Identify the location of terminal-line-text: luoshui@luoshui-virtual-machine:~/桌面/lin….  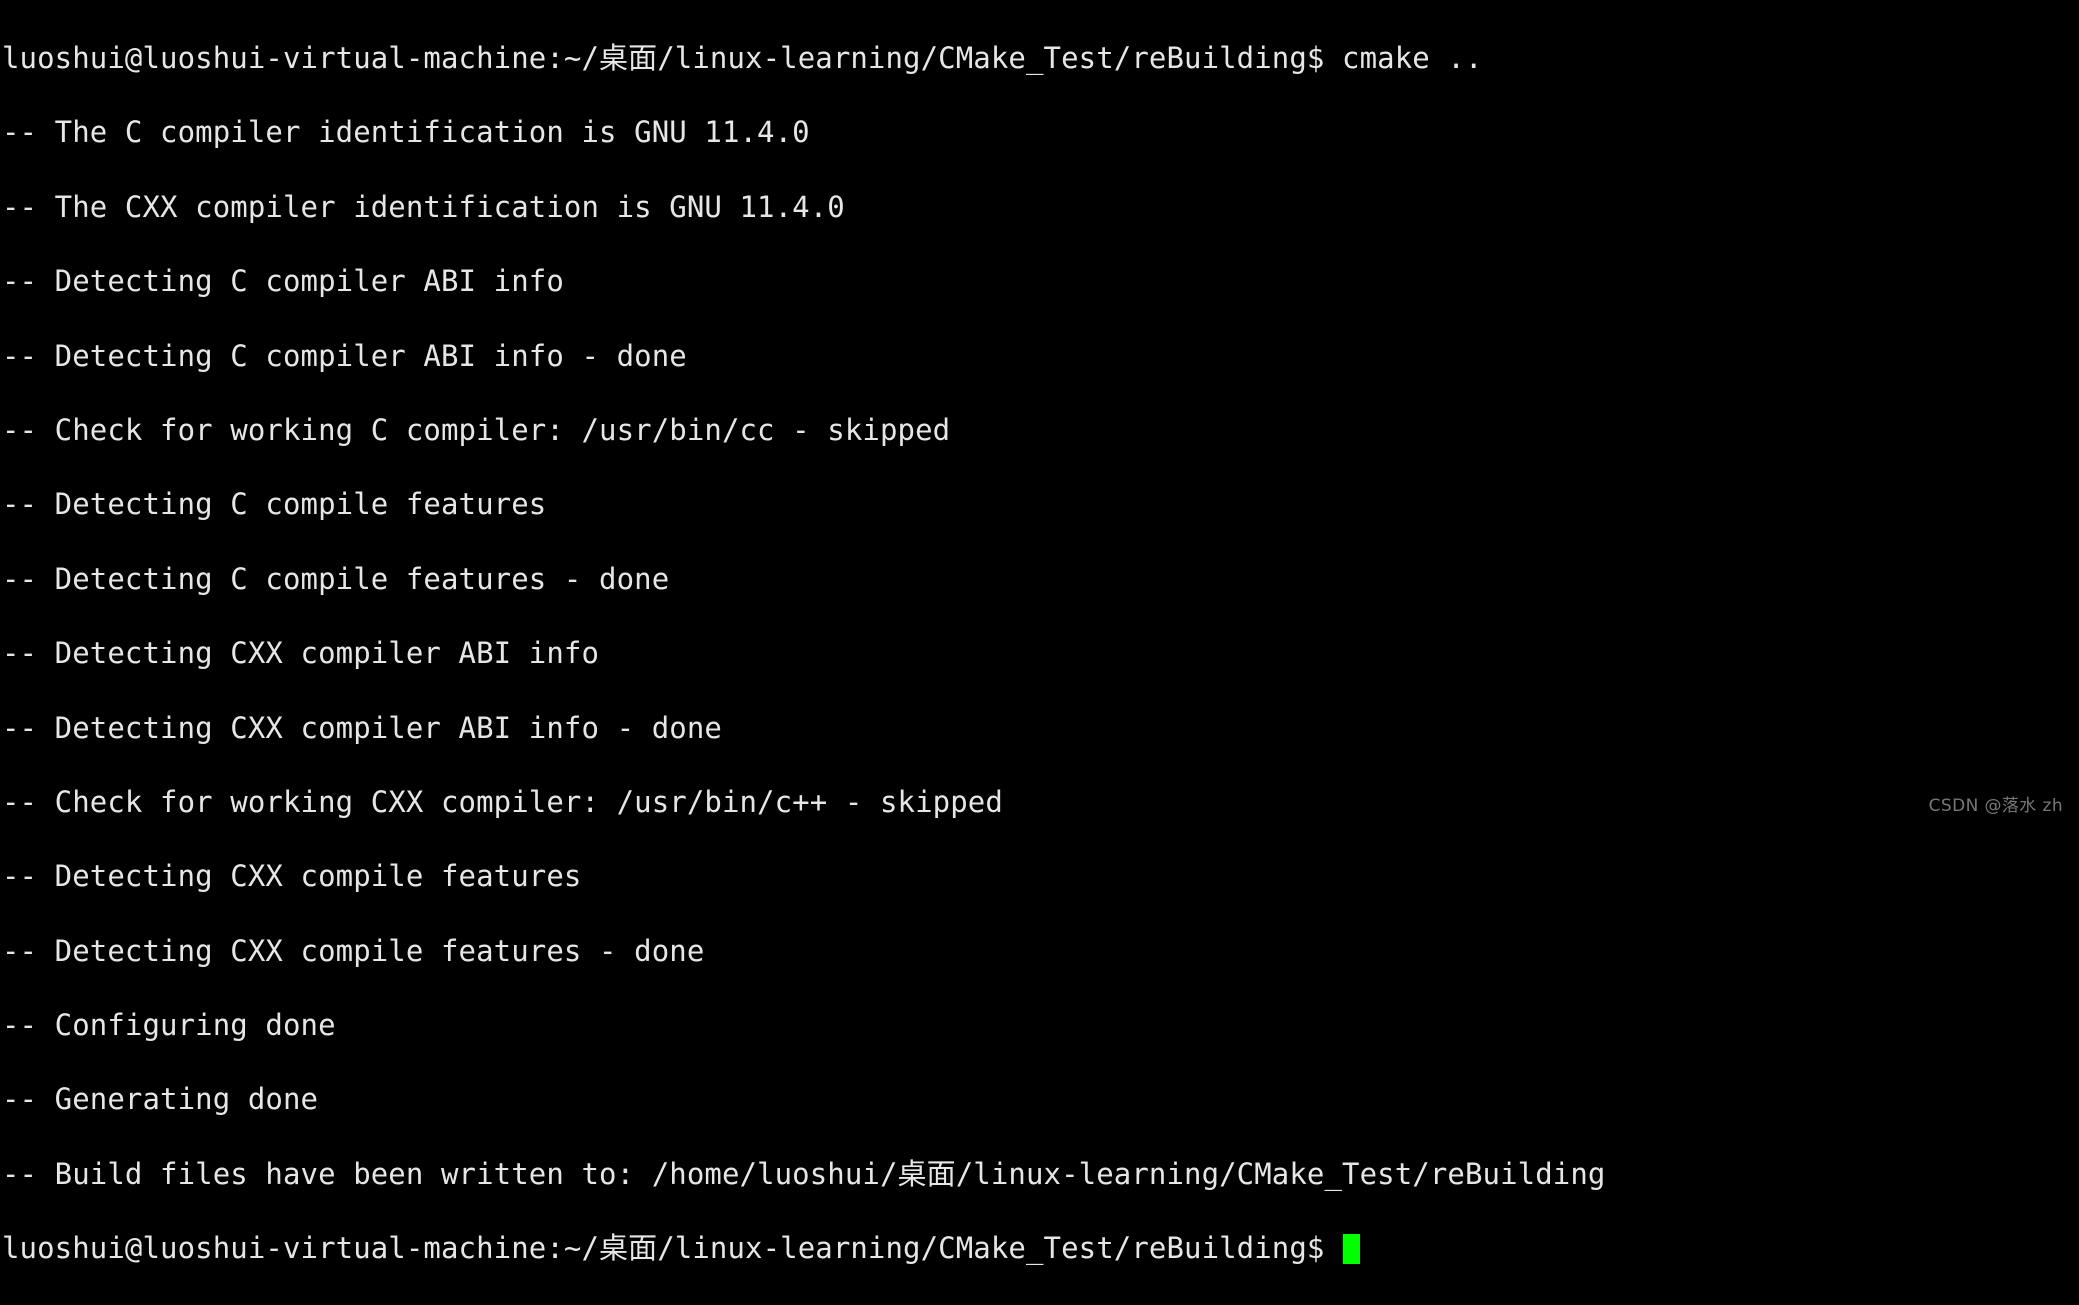
(742, 58).